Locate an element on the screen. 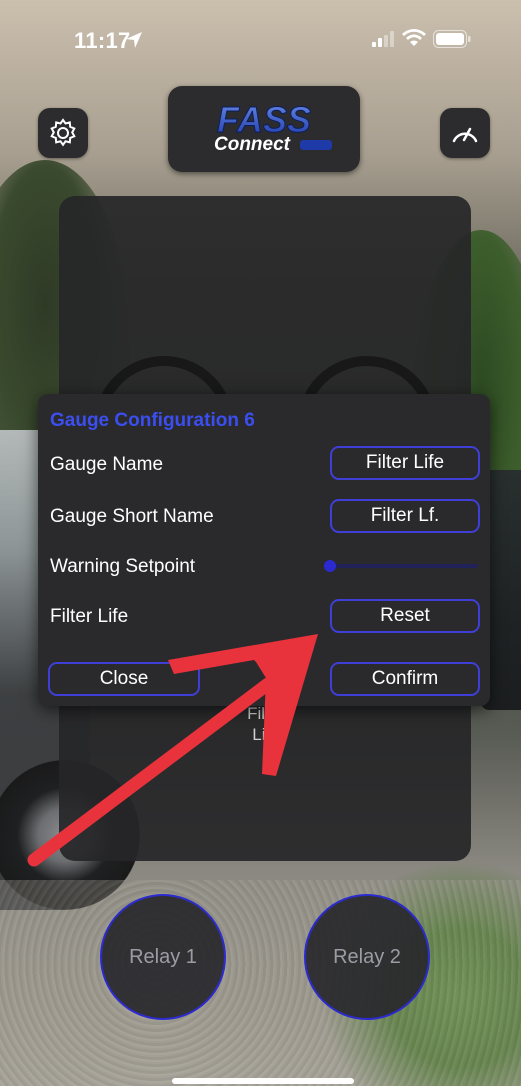 The image size is (521, 1086). gear-icon is located at coordinates (63, 132).